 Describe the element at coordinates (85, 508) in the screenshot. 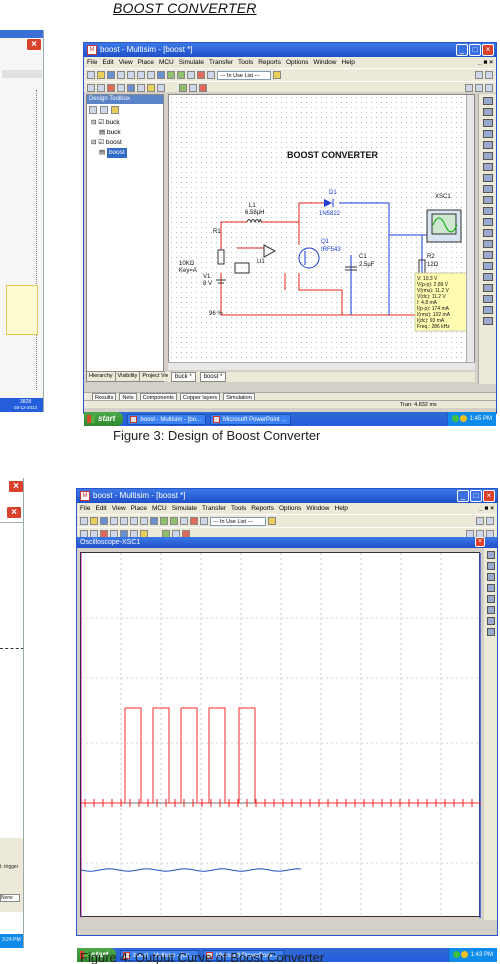

I see `menu-file: File` at that location.